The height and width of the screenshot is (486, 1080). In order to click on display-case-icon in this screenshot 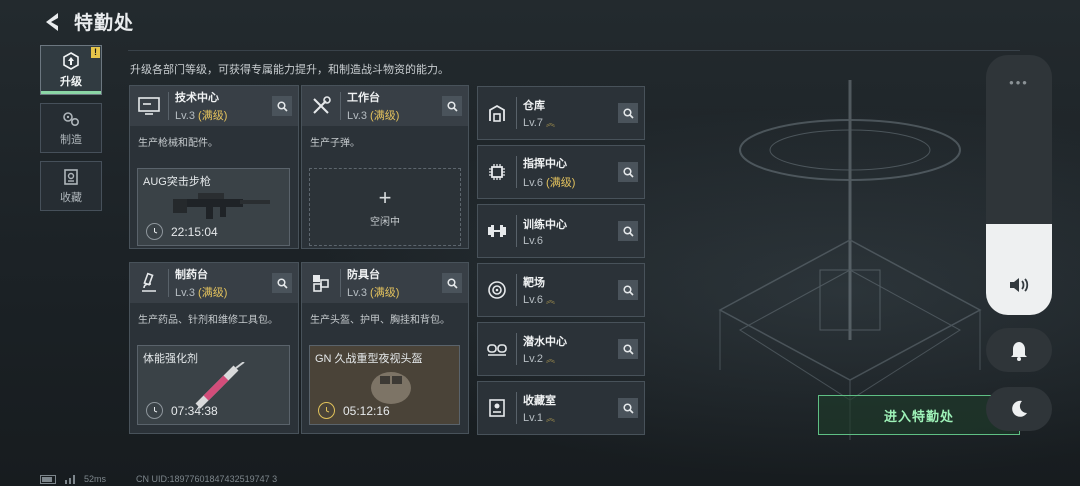, I will do `click(497, 408)`.